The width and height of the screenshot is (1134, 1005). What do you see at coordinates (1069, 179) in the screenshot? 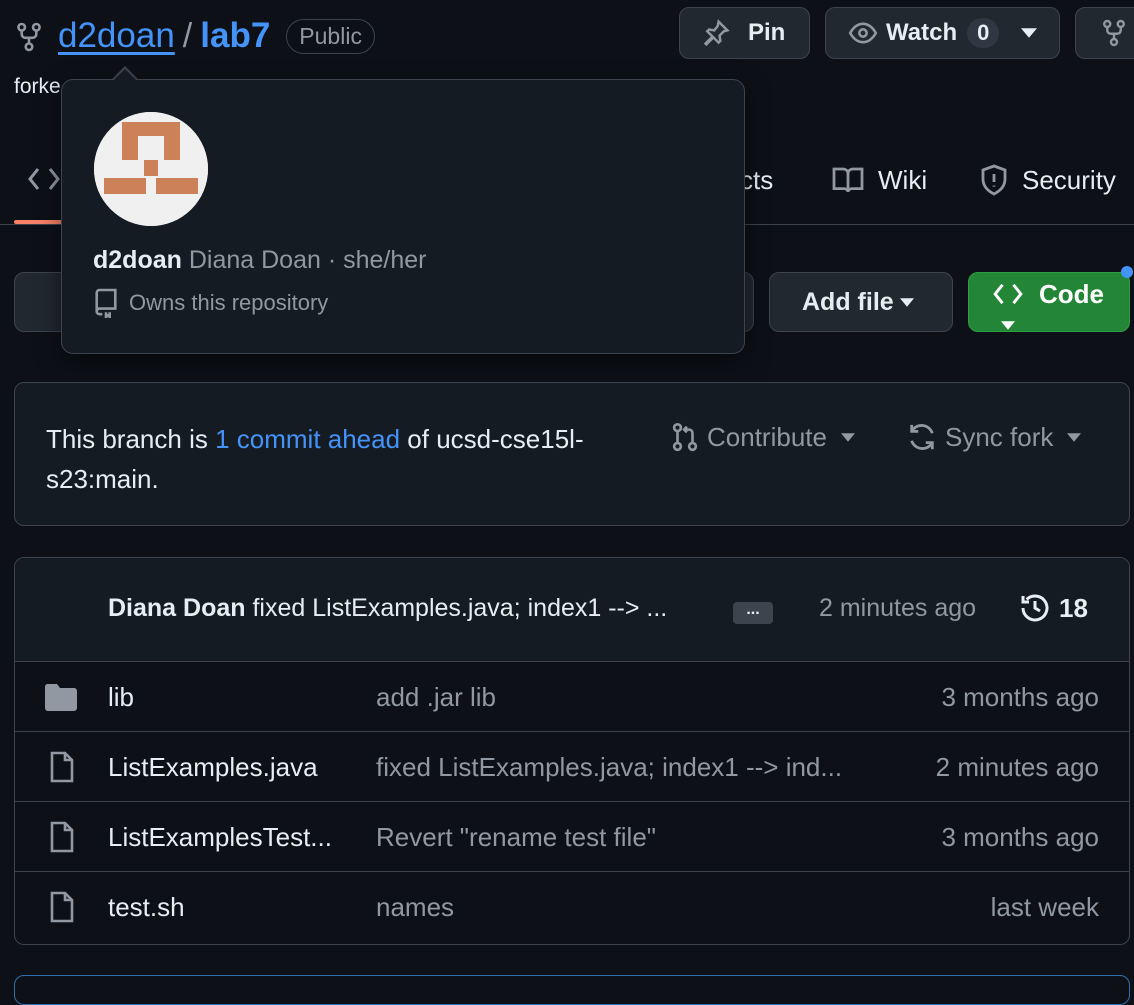
I see `tab-security-label: Security` at bounding box center [1069, 179].